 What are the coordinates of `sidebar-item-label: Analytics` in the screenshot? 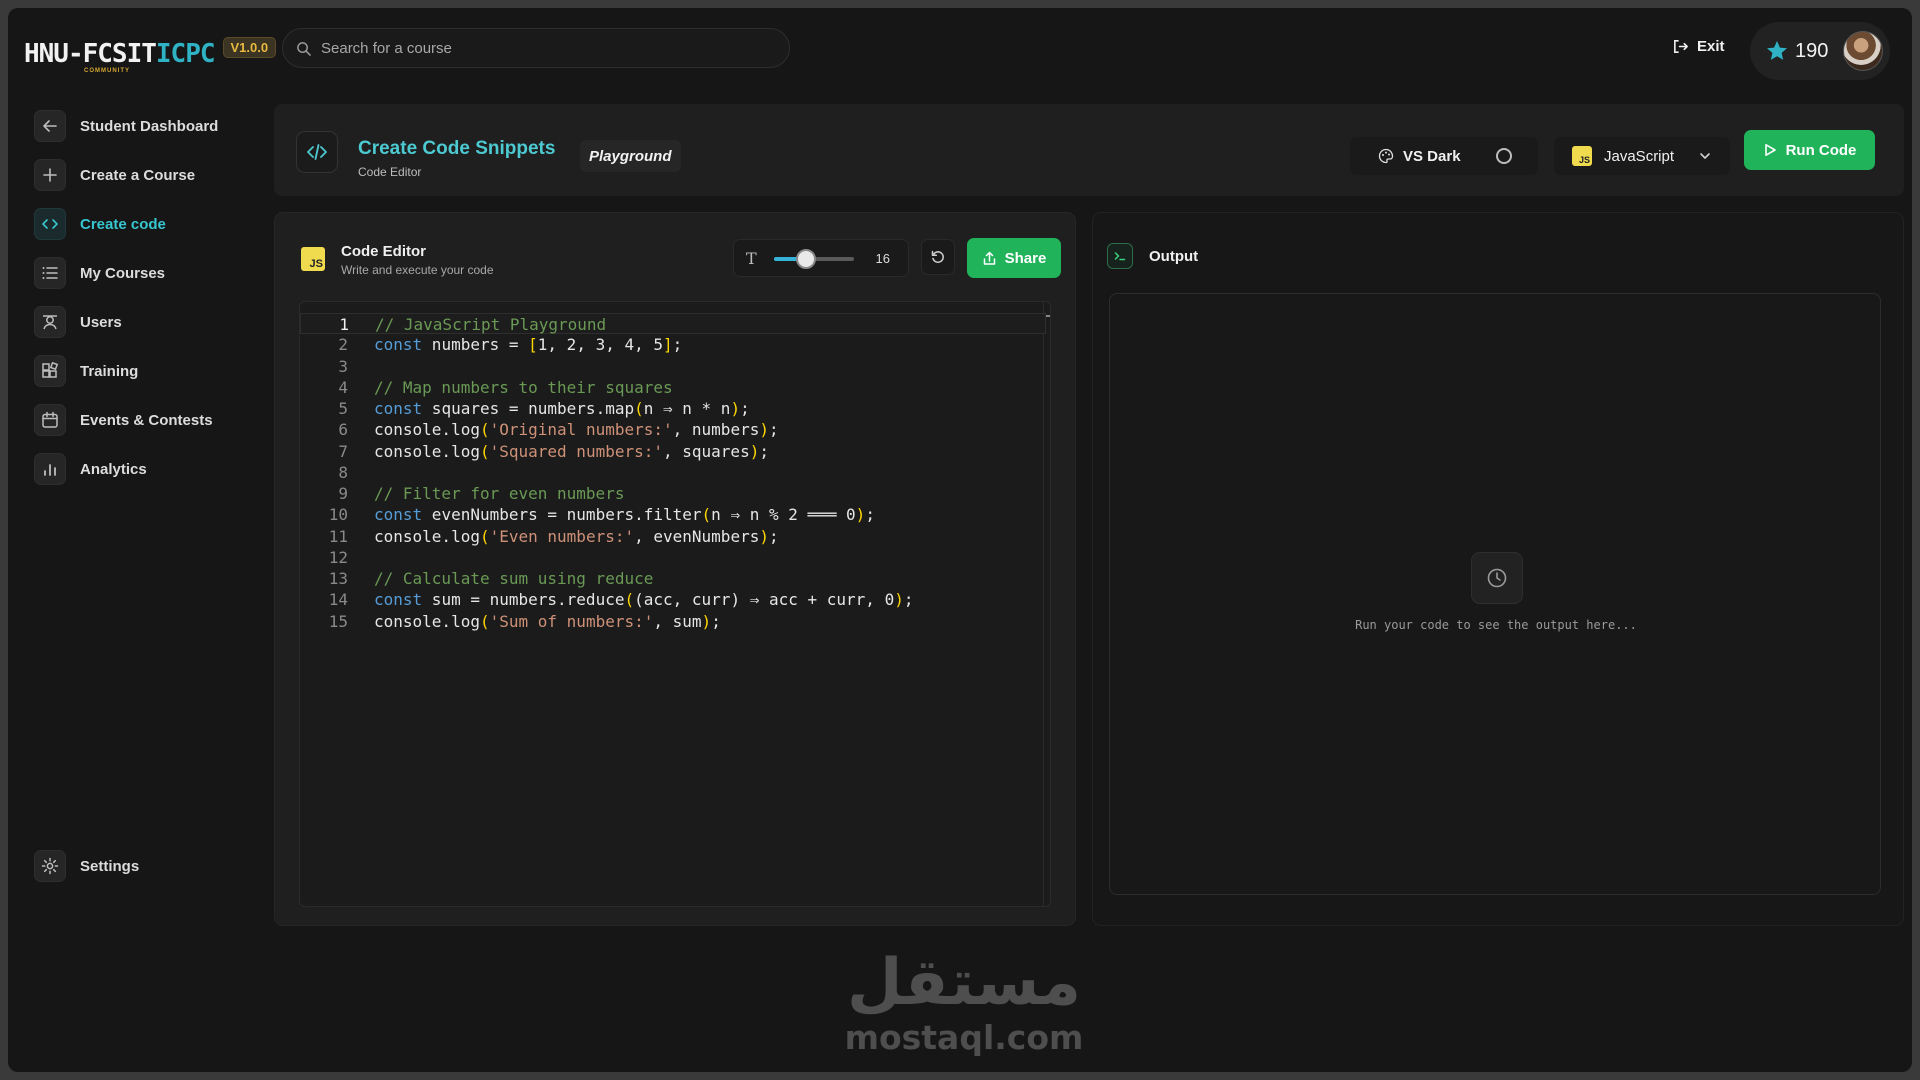 It's located at (113, 469).